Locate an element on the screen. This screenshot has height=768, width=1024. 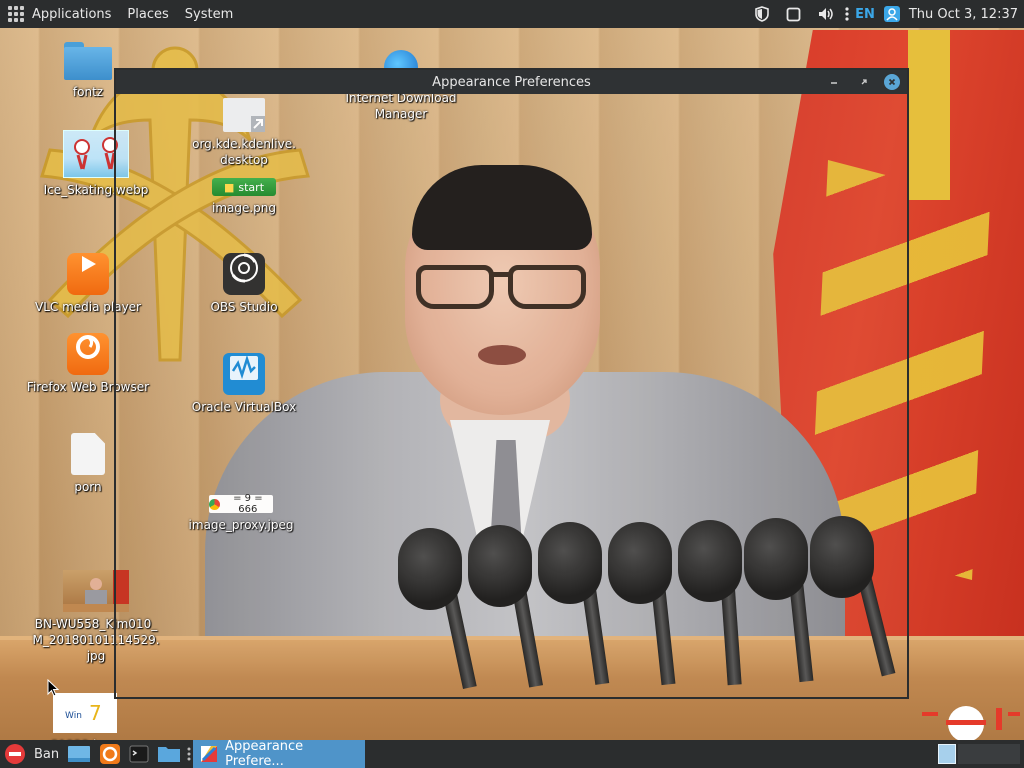
window-title: Appearance Preferences is located at coordinates (511, 82).